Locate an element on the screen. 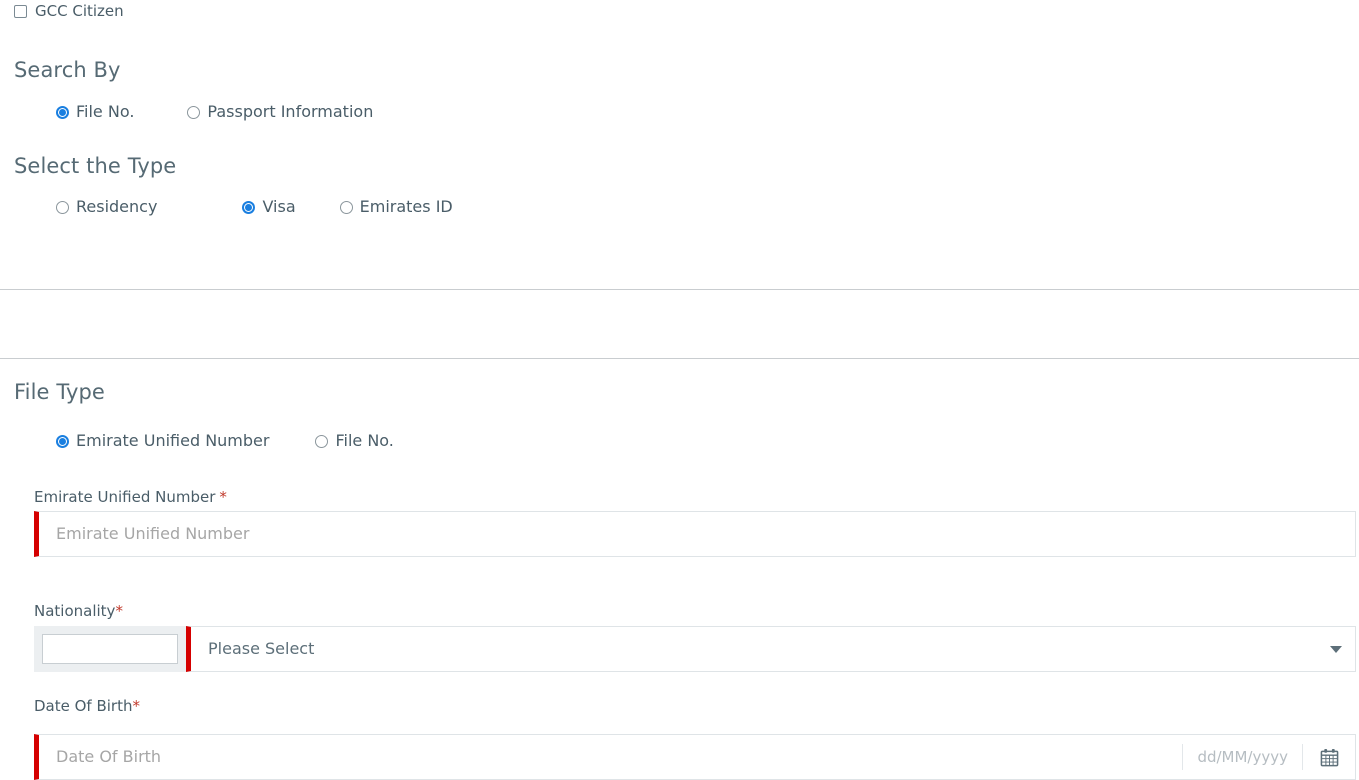 The image size is (1359, 780). radio-type-visa: Visa is located at coordinates (269, 206).